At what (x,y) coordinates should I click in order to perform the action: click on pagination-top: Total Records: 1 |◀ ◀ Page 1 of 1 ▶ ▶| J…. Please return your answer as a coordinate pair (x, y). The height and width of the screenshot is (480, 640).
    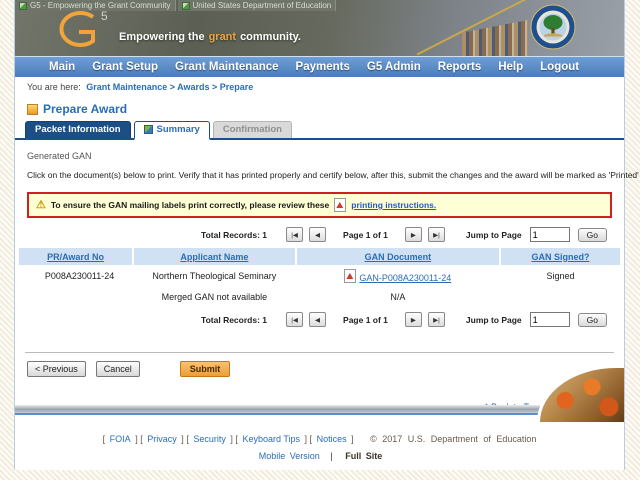
    Looking at the image, I should click on (311, 234).